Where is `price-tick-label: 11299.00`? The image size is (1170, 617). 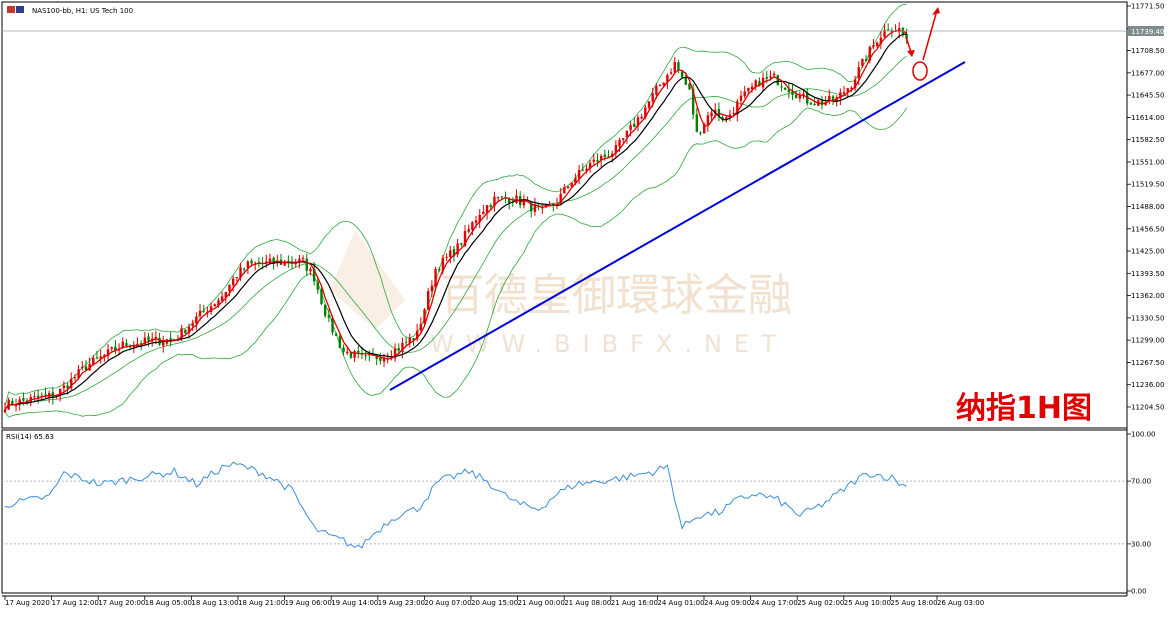
price-tick-label: 11299.00 is located at coordinates (1147, 341).